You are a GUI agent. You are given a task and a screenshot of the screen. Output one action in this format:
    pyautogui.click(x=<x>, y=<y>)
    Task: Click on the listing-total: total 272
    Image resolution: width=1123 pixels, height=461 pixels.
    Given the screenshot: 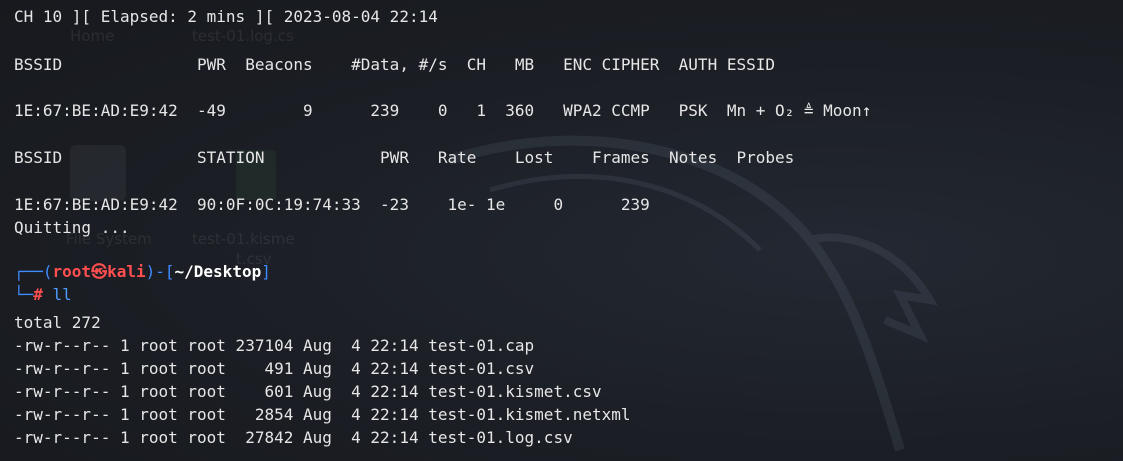 What is the action you would take?
    pyautogui.click(x=57, y=322)
    